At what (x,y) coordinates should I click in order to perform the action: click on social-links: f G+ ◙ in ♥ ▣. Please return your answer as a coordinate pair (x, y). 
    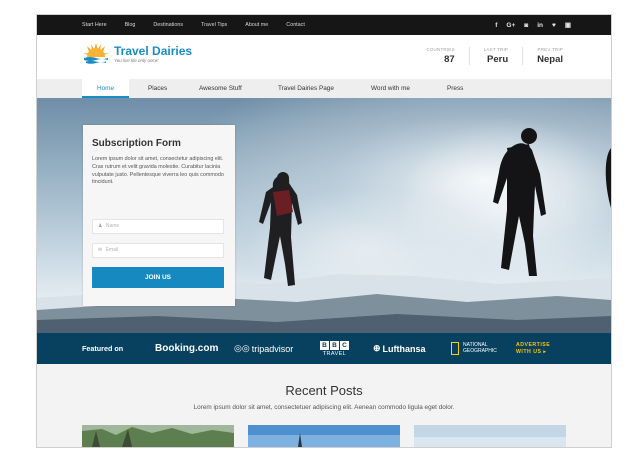
    Looking at the image, I should click on (533, 25).